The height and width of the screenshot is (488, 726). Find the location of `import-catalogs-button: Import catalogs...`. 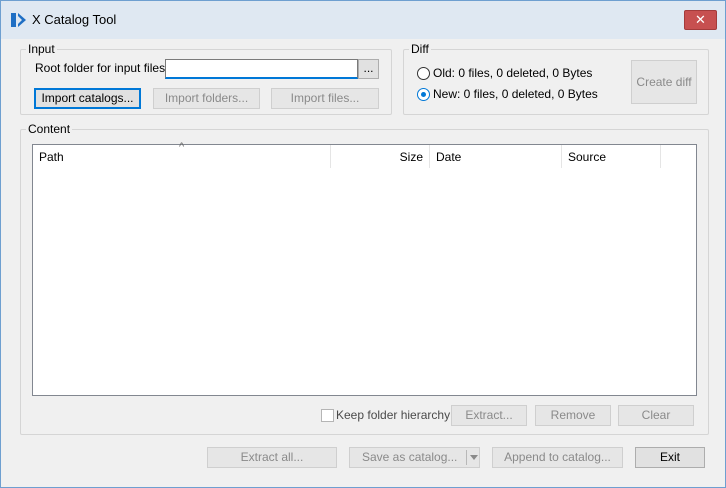

import-catalogs-button: Import catalogs... is located at coordinates (87, 98).